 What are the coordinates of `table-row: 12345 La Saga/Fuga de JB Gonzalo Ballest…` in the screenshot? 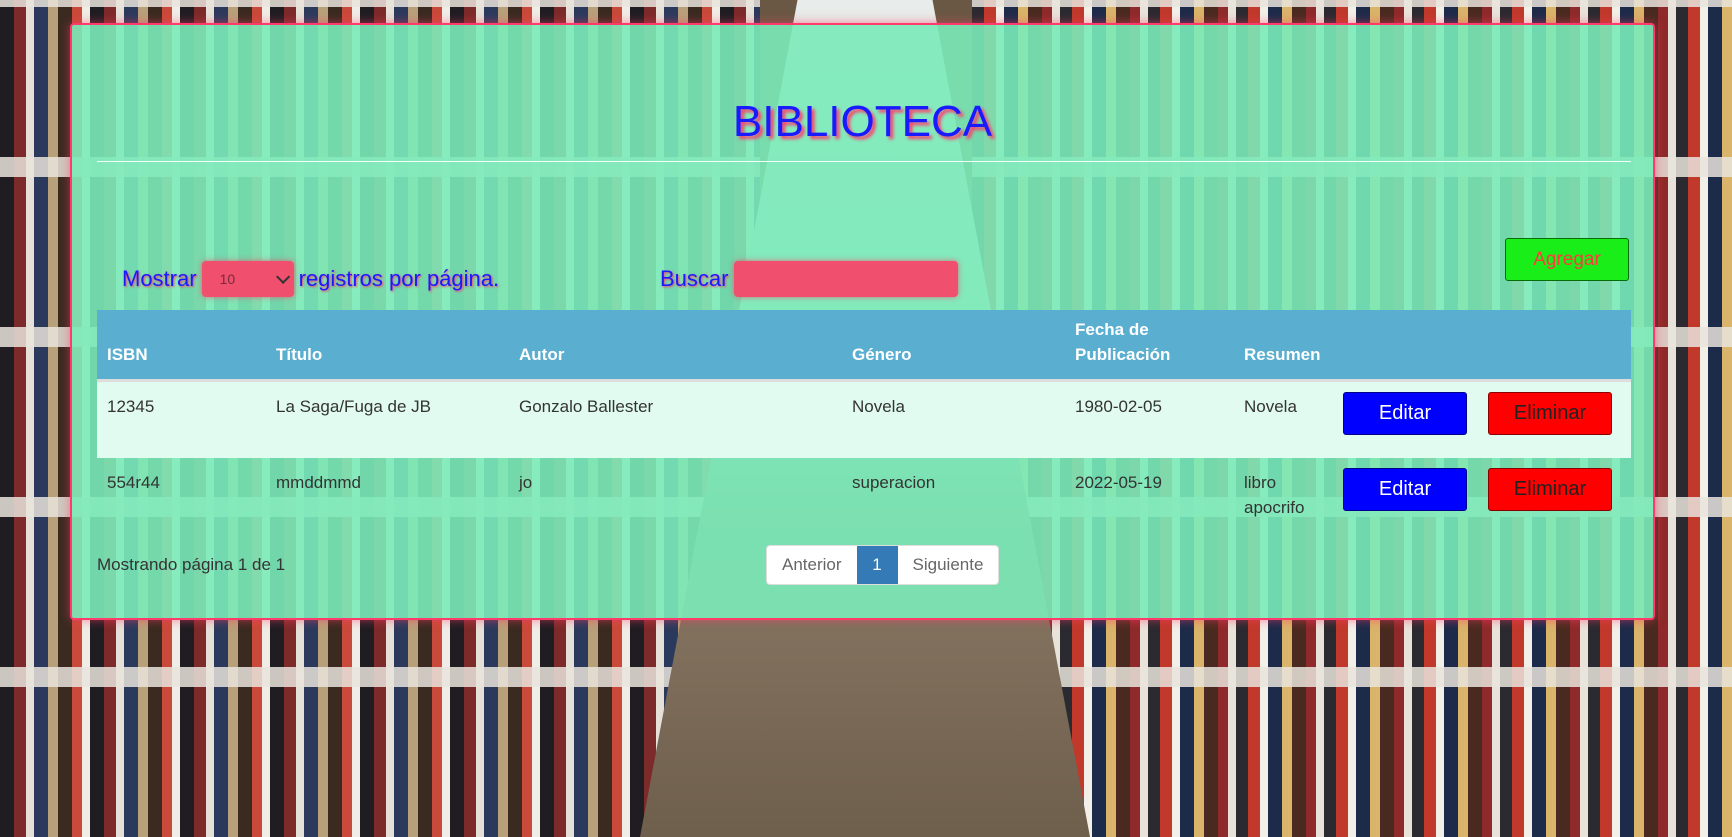 It's located at (864, 419).